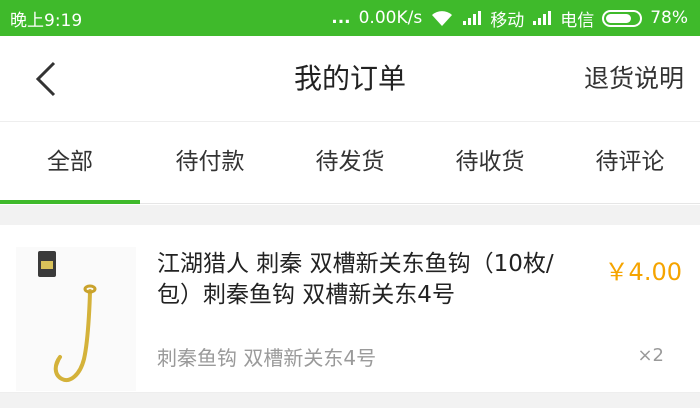  What do you see at coordinates (490, 162) in the screenshot?
I see `tab-pending-receipt: 待收货` at bounding box center [490, 162].